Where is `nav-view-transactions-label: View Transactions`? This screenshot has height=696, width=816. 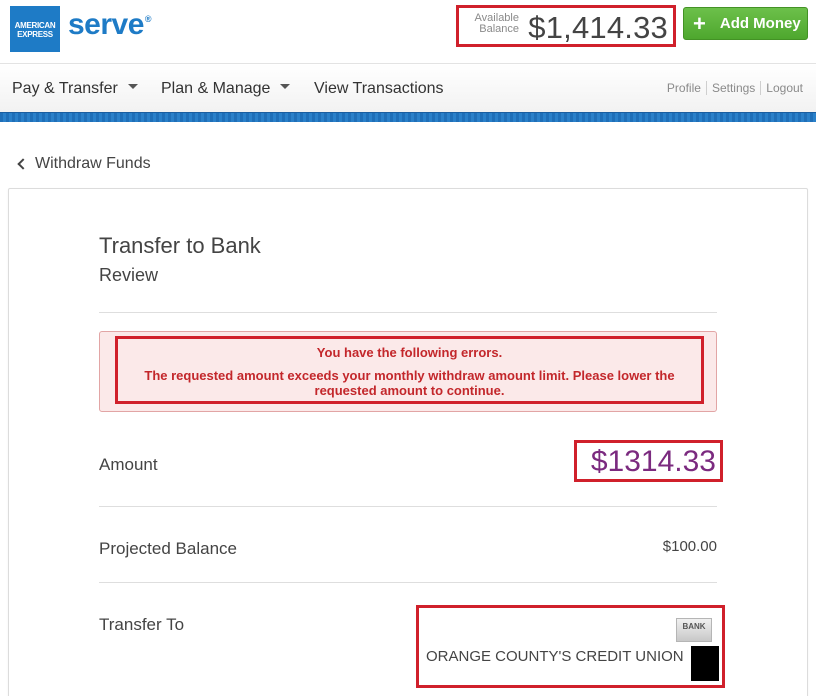
nav-view-transactions-label: View Transactions is located at coordinates (379, 88).